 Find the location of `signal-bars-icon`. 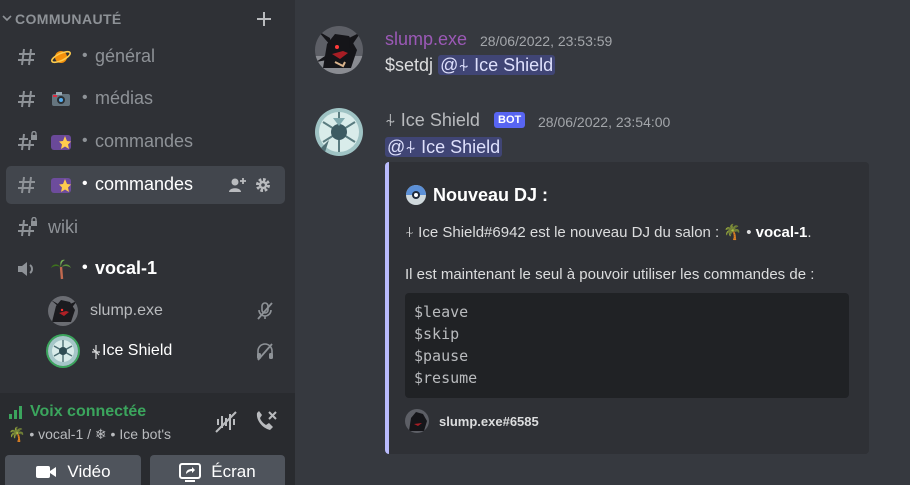

signal-bars-icon is located at coordinates (15, 412).